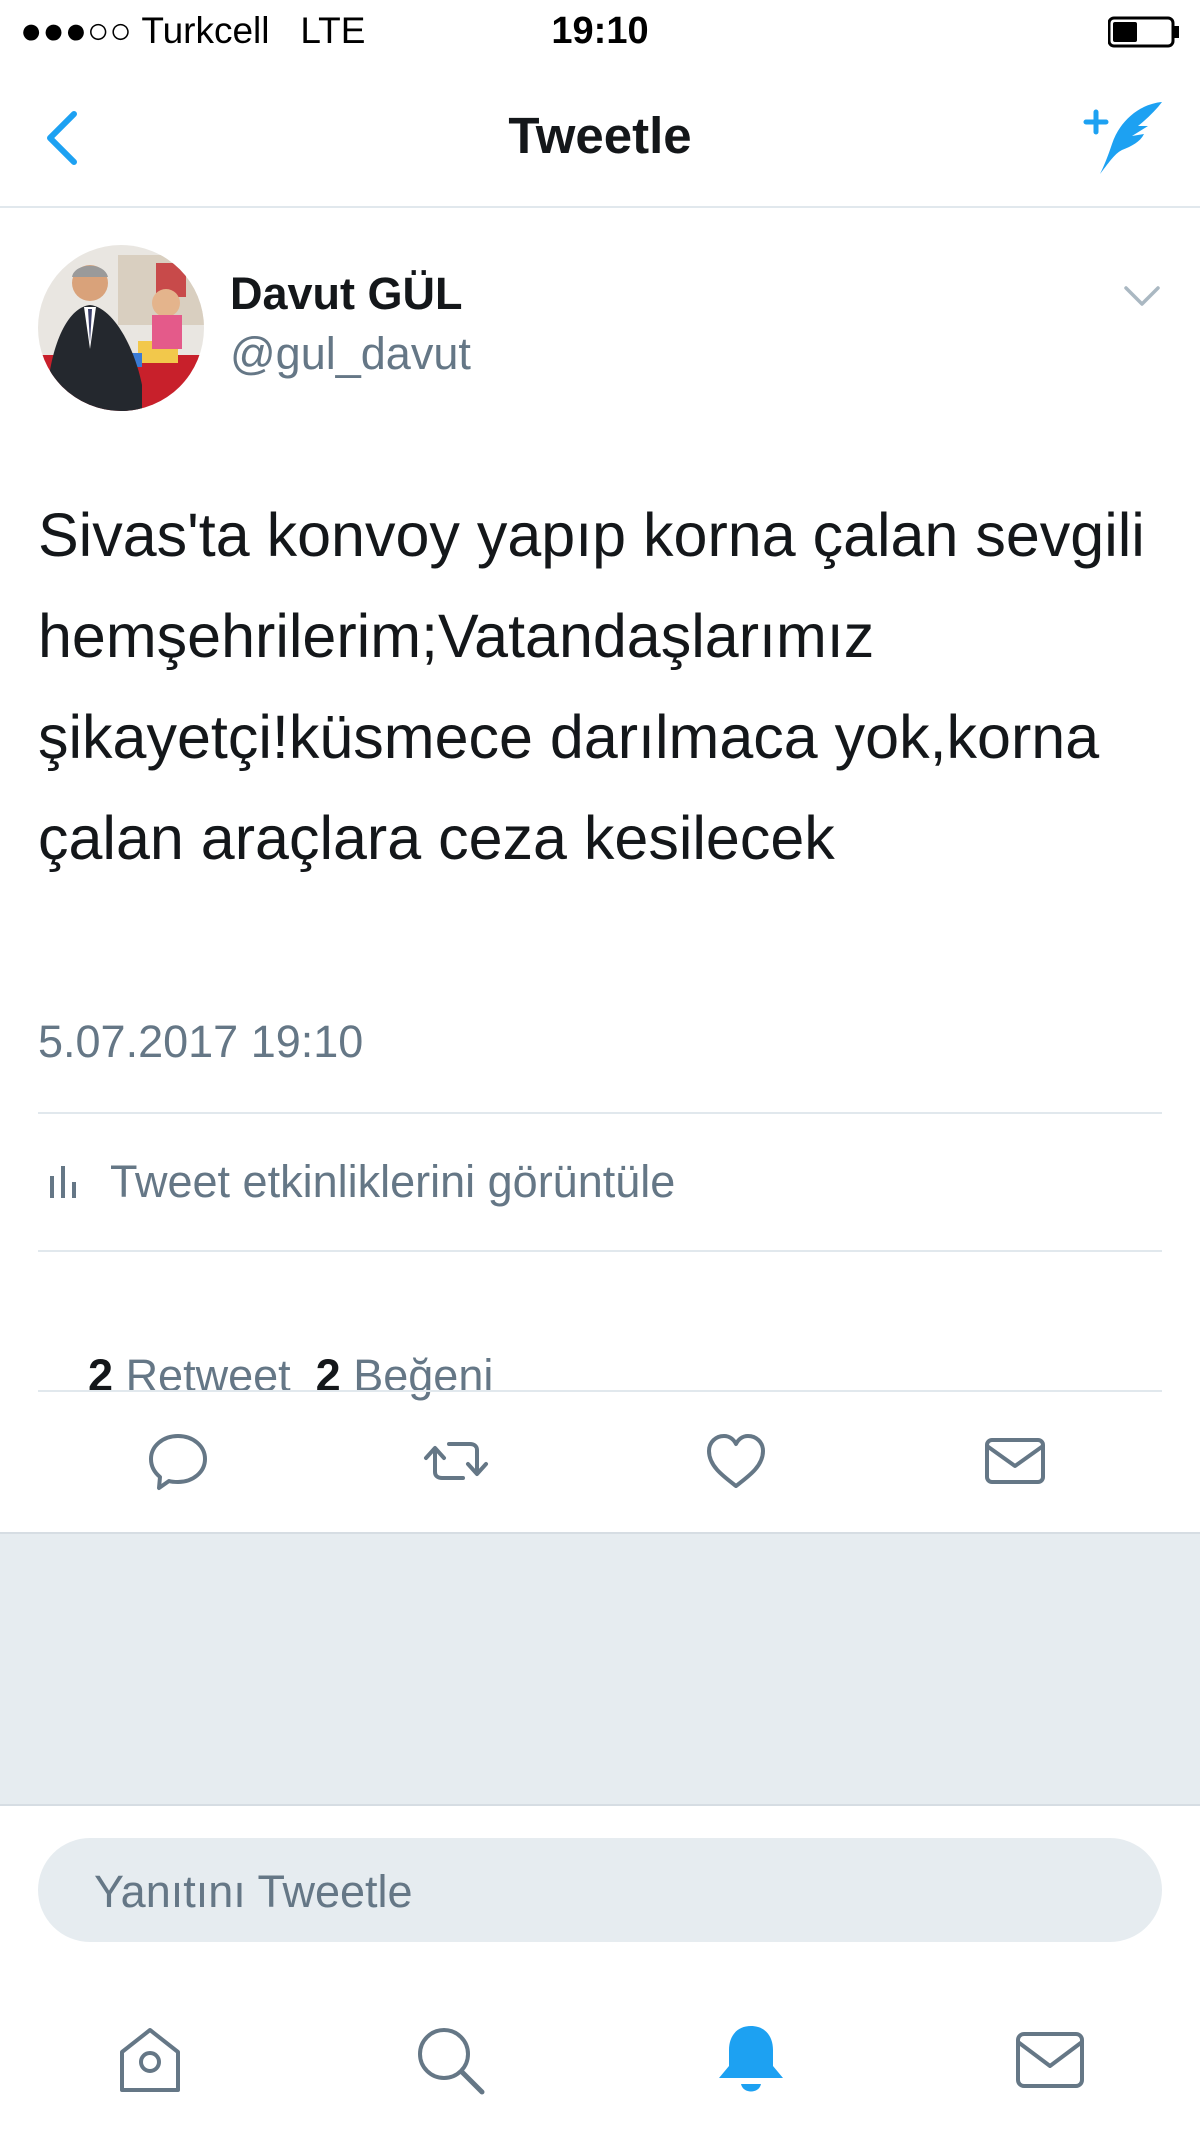 The image size is (1200, 2135). Describe the element at coordinates (751, 2060) in the screenshot. I see `notifications-icon` at that location.